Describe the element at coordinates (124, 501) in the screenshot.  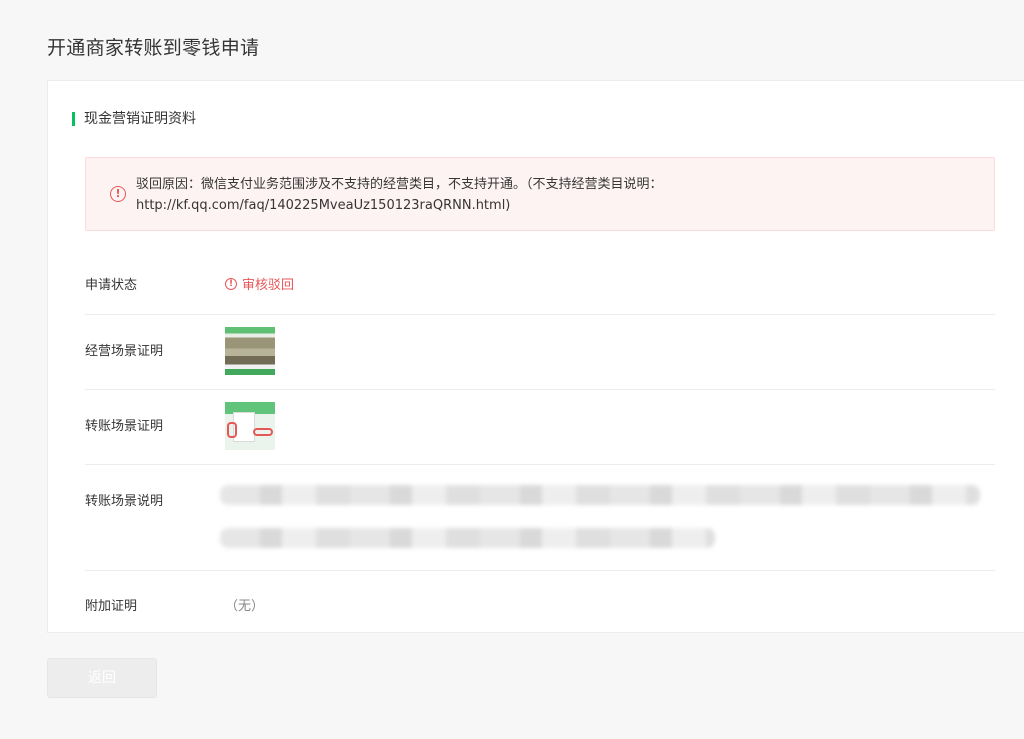
I see `transfer-desc-label: 转账场景说明` at that location.